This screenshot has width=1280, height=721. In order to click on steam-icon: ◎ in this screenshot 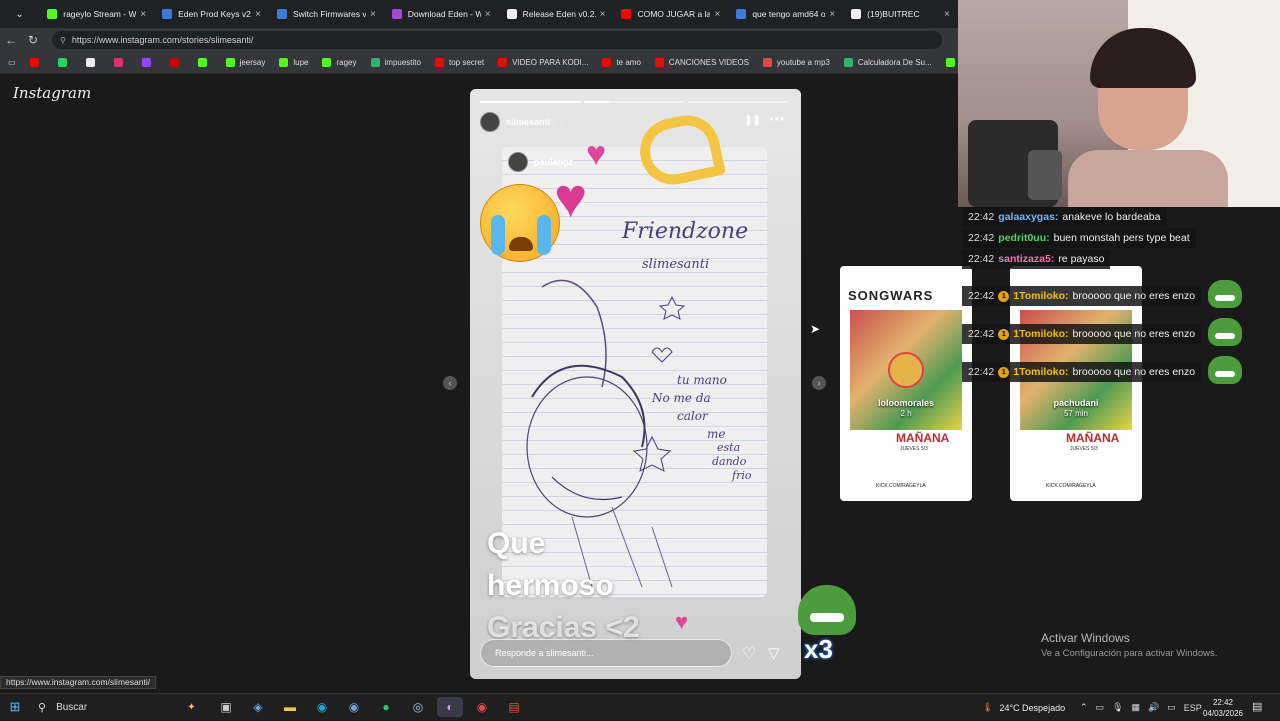, I will do `click(418, 707)`.